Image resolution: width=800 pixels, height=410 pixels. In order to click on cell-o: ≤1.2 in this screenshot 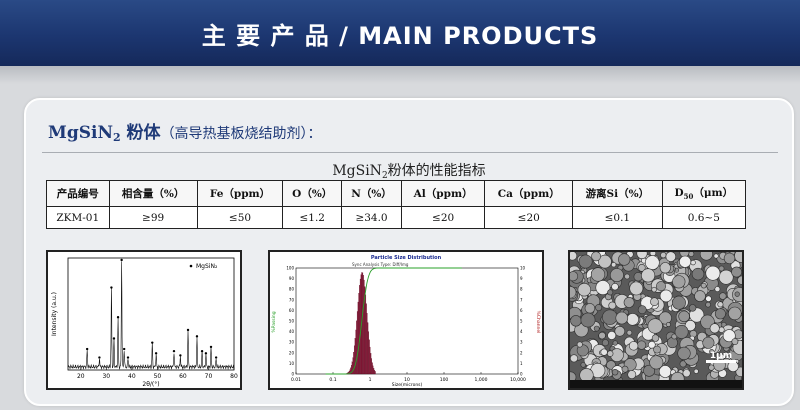, I will do `click(312, 217)`.